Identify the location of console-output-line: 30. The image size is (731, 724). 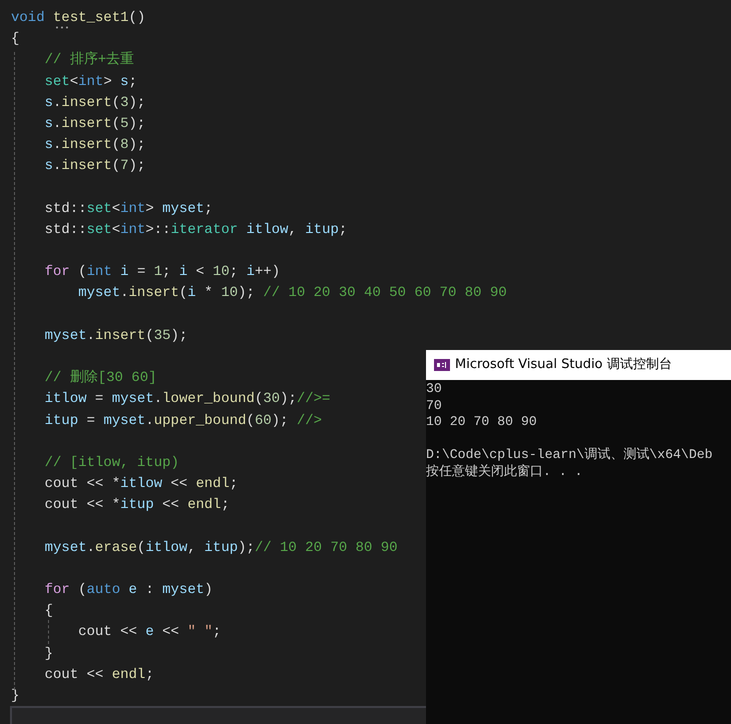
(434, 389).